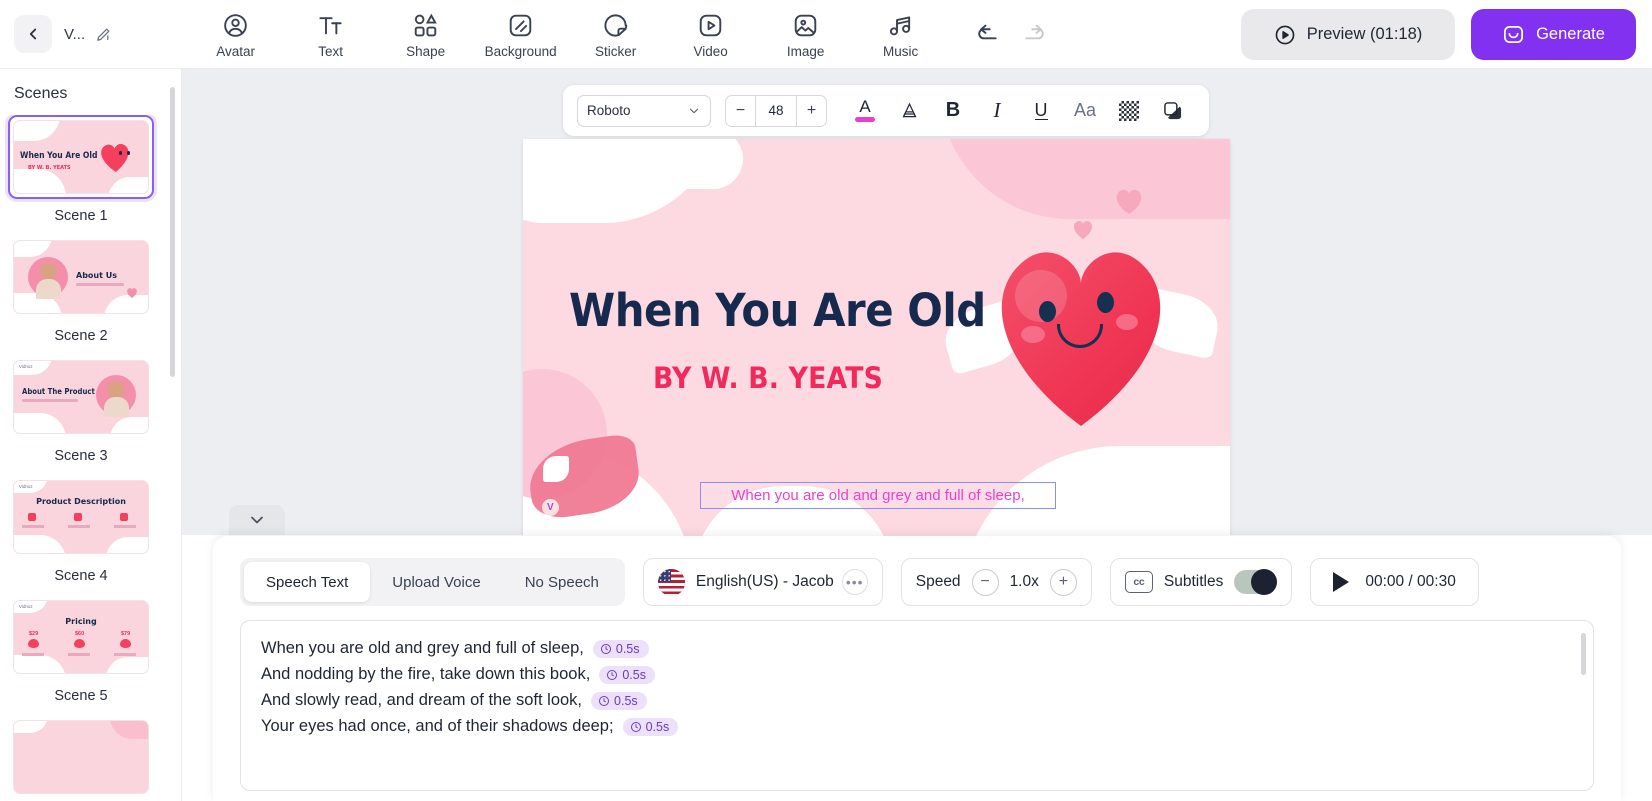 This screenshot has width=1652, height=801. Describe the element at coordinates (1394, 582) in the screenshot. I see `audio-player: 00:00 / 00:30` at that location.